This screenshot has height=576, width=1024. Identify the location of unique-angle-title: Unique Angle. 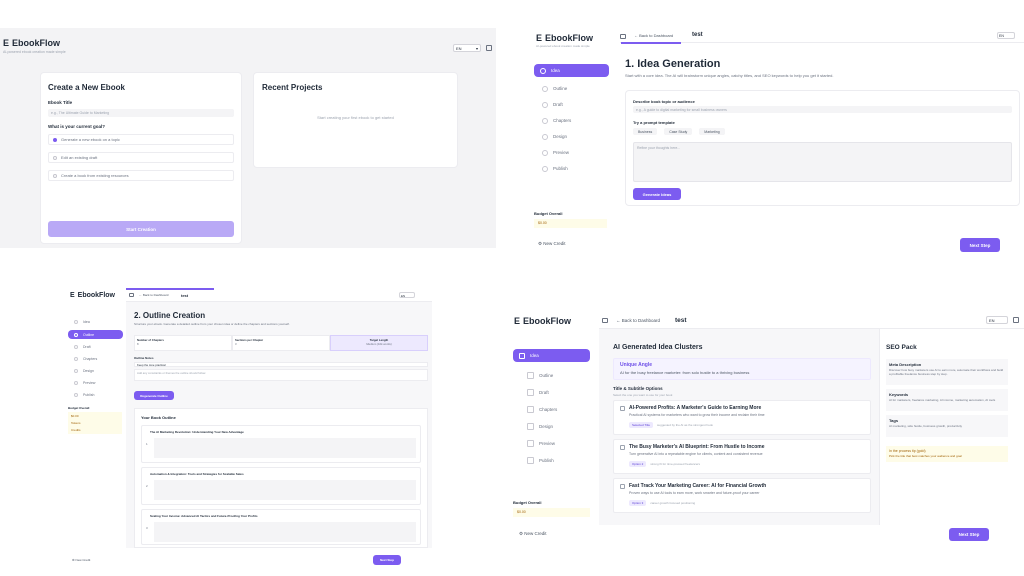
(636, 365).